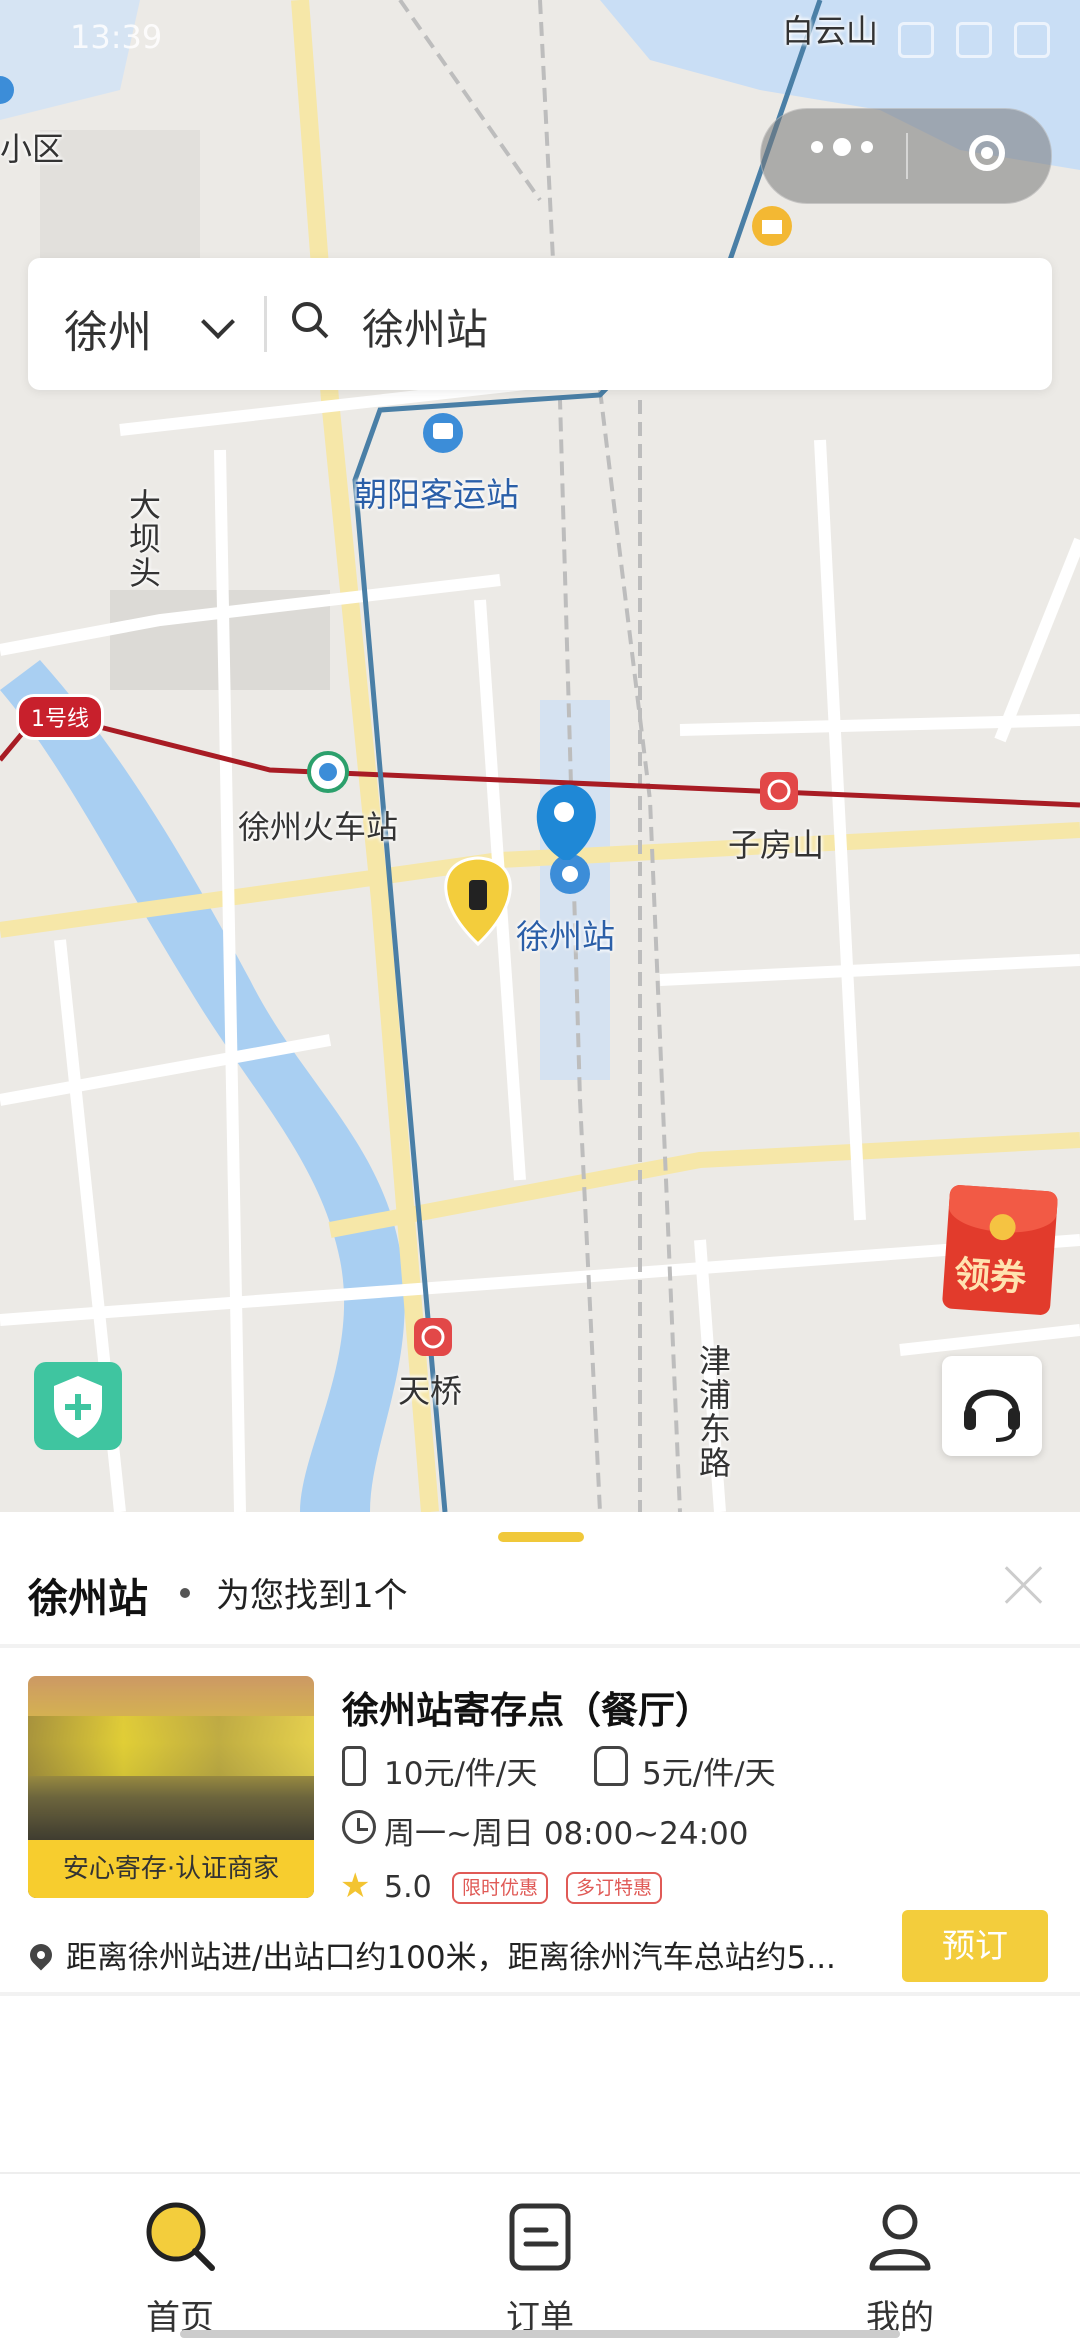  What do you see at coordinates (180, 2236) in the screenshot?
I see `home-search-icon` at bounding box center [180, 2236].